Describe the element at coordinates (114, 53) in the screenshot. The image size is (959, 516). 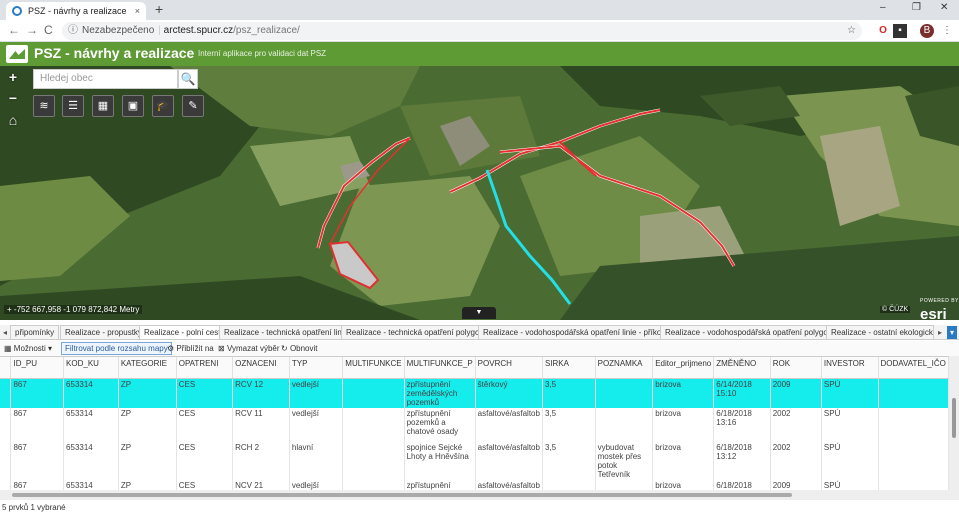
I see `app-title: PSZ - návrhy a realizace` at that location.